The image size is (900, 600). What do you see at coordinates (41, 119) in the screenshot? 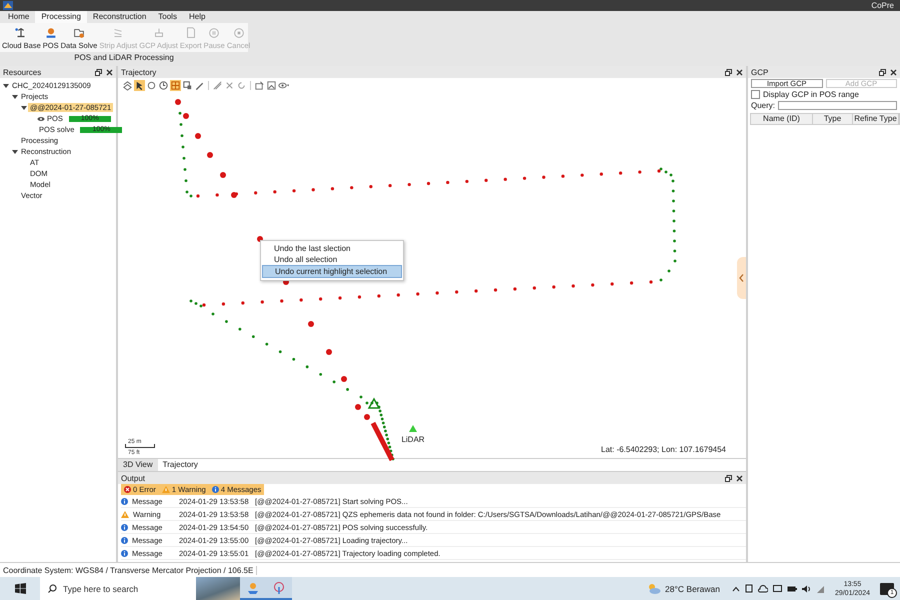
I see `eye-icon` at bounding box center [41, 119].